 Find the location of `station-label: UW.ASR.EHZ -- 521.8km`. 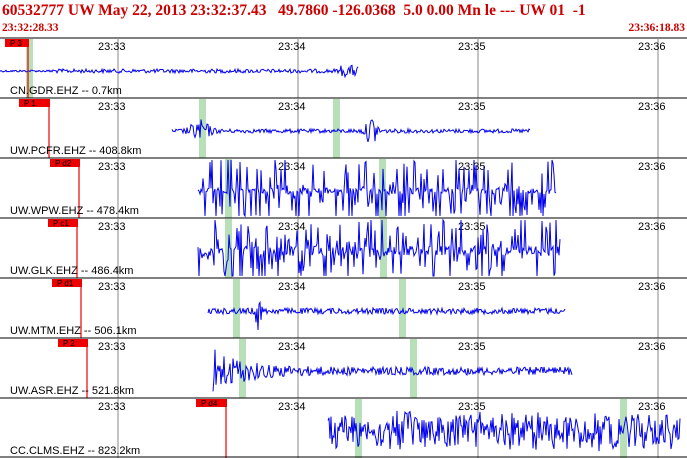

station-label: UW.ASR.EHZ -- 521.8km is located at coordinates (72, 391).